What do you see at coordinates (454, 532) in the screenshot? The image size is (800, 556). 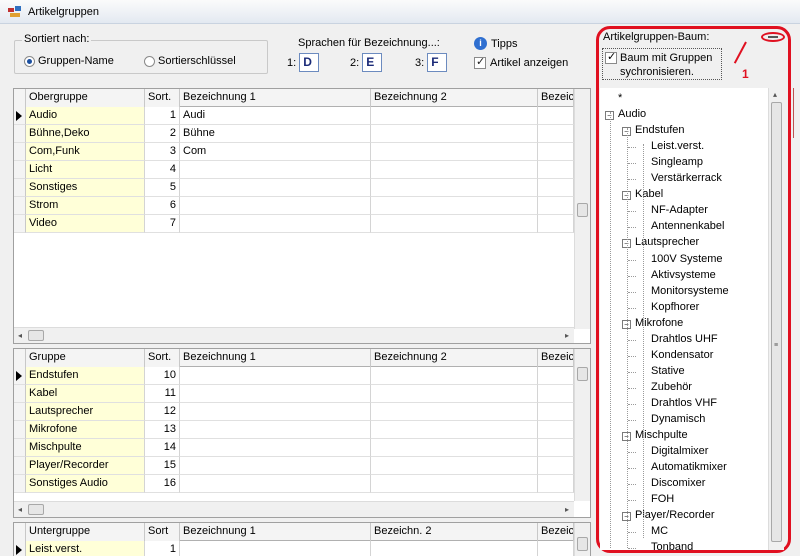 I see `col-header-bezeichnung-2: Bezeichn. 2` at bounding box center [454, 532].